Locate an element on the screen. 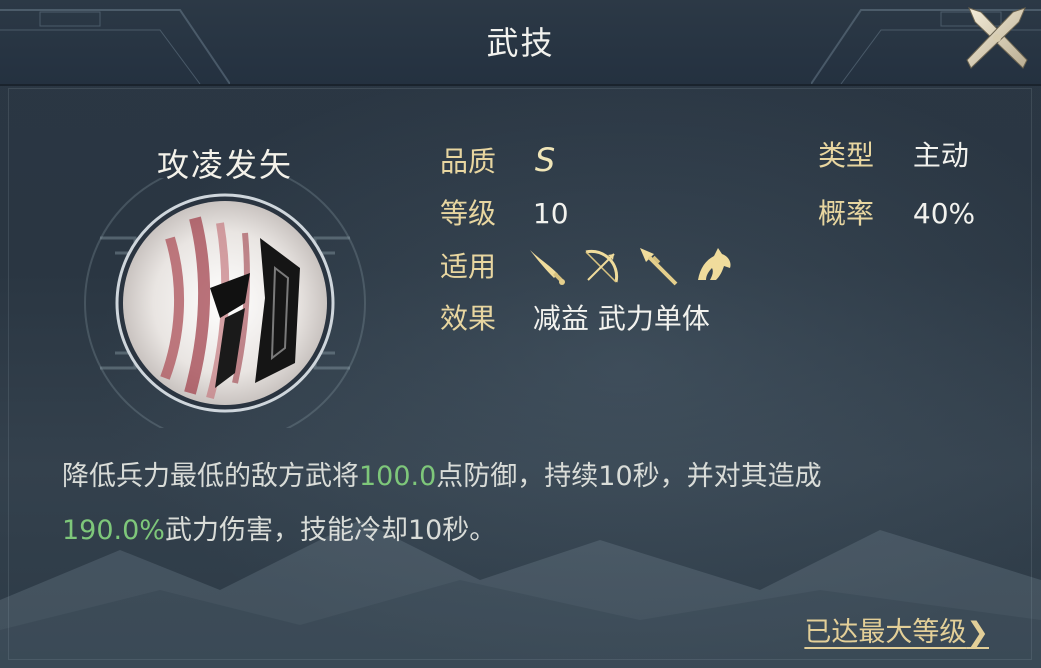  quality-label: 品质 is located at coordinates (468, 161).